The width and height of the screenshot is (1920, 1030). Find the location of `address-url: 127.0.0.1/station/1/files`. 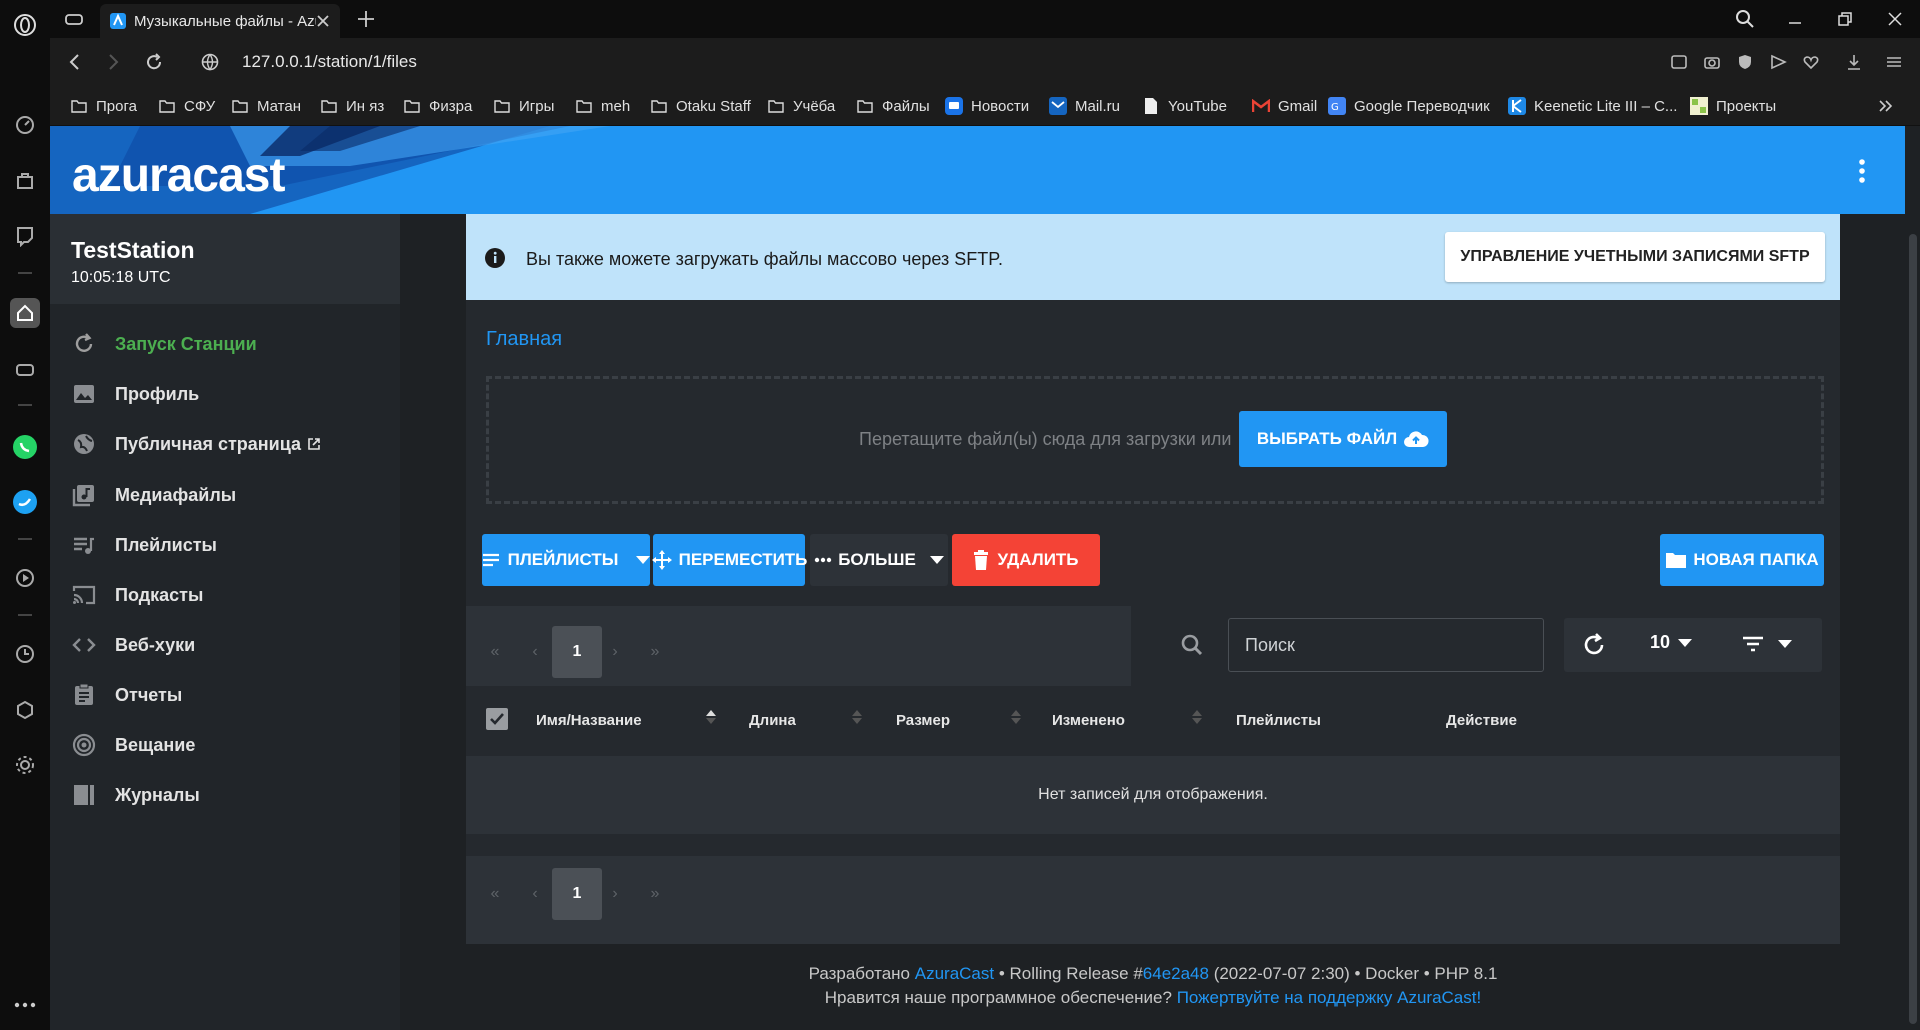

address-url: 127.0.0.1/station/1/files is located at coordinates (329, 62).